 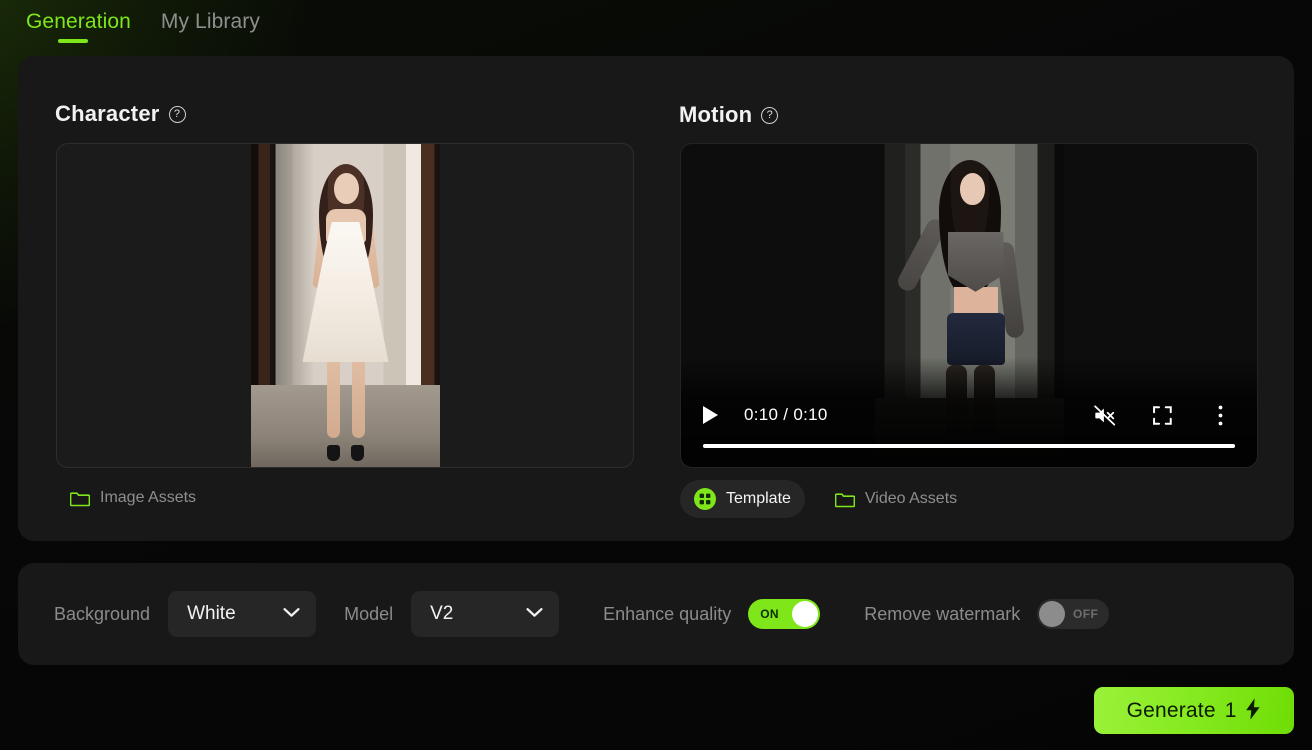 What do you see at coordinates (975, 339) in the screenshot?
I see `motion-shorts` at bounding box center [975, 339].